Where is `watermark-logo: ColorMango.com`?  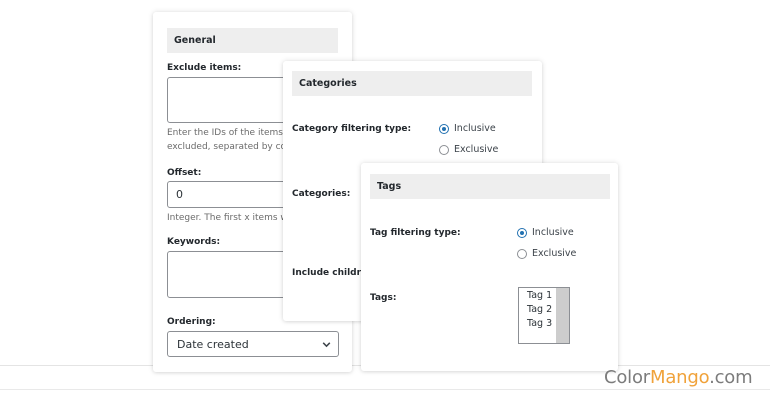
watermark-logo: ColorMango.com is located at coordinates (678, 377).